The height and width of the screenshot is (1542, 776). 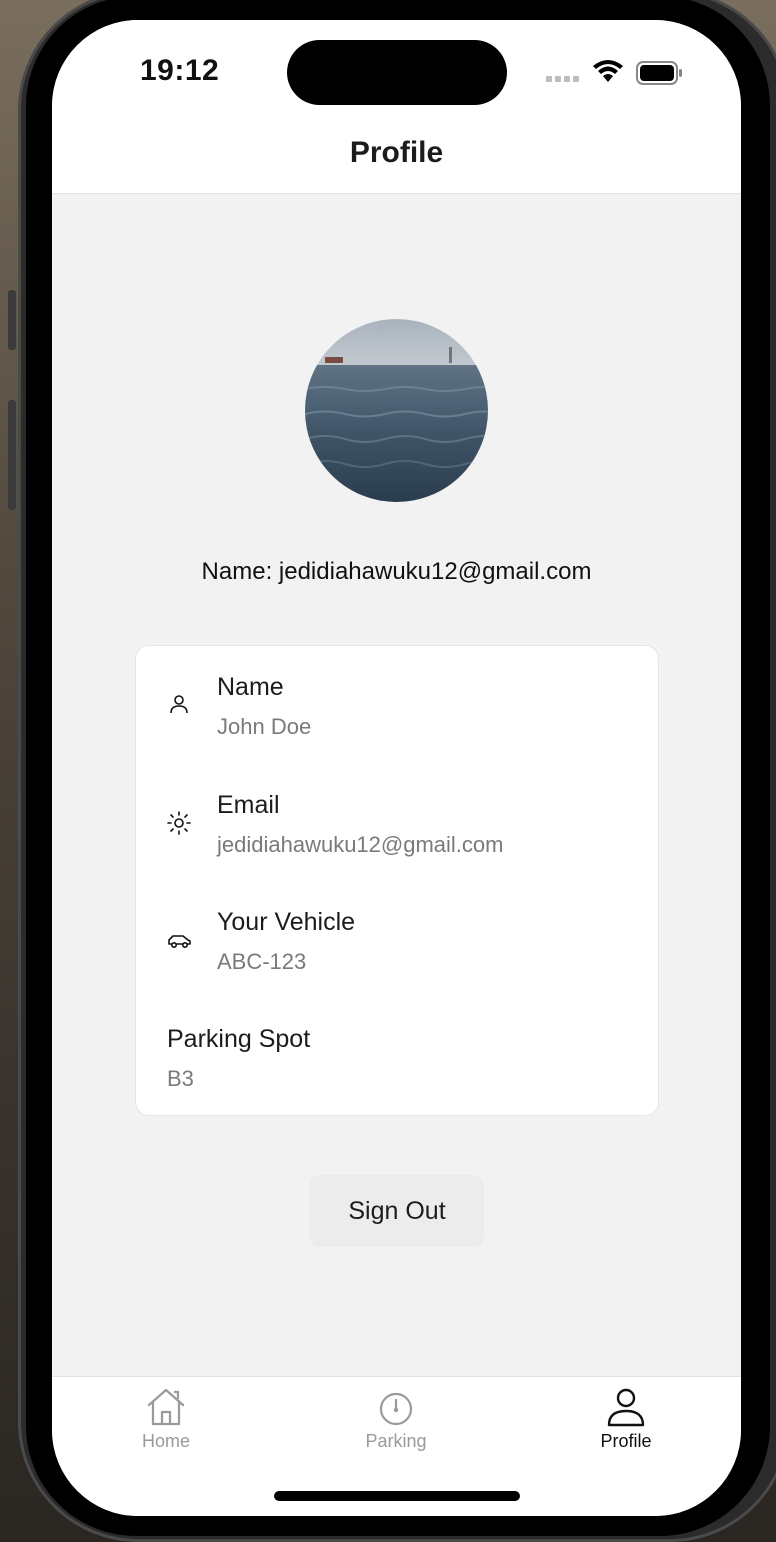 What do you see at coordinates (180, 70) in the screenshot?
I see `status-time: 19:12` at bounding box center [180, 70].